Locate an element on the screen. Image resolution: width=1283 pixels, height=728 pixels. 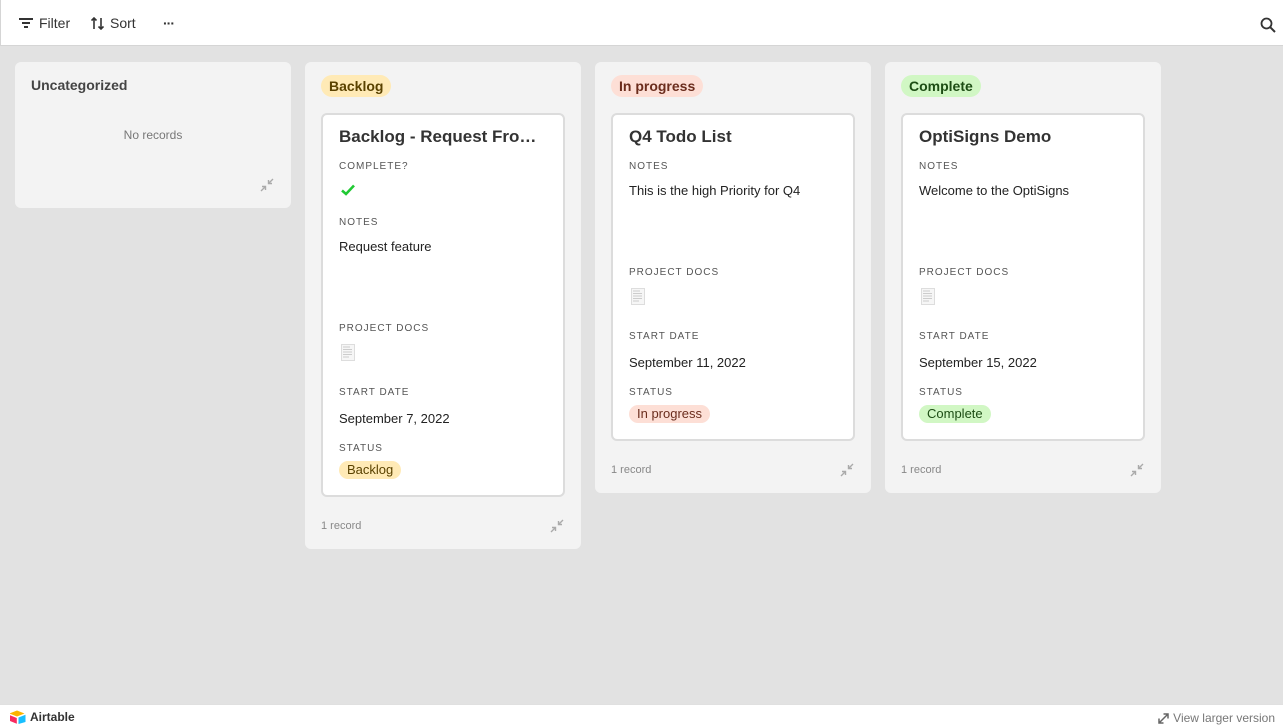
sort-icon is located at coordinates (97, 23).